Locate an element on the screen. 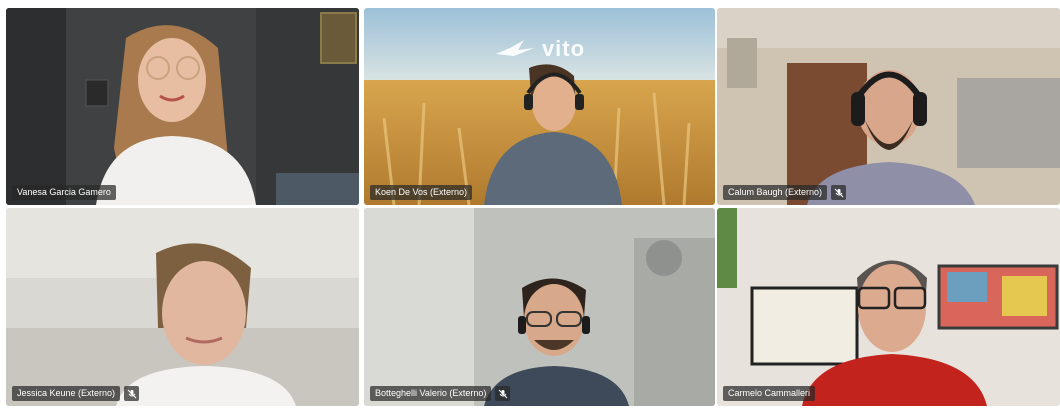  vito-logo: vito is located at coordinates (539, 49).